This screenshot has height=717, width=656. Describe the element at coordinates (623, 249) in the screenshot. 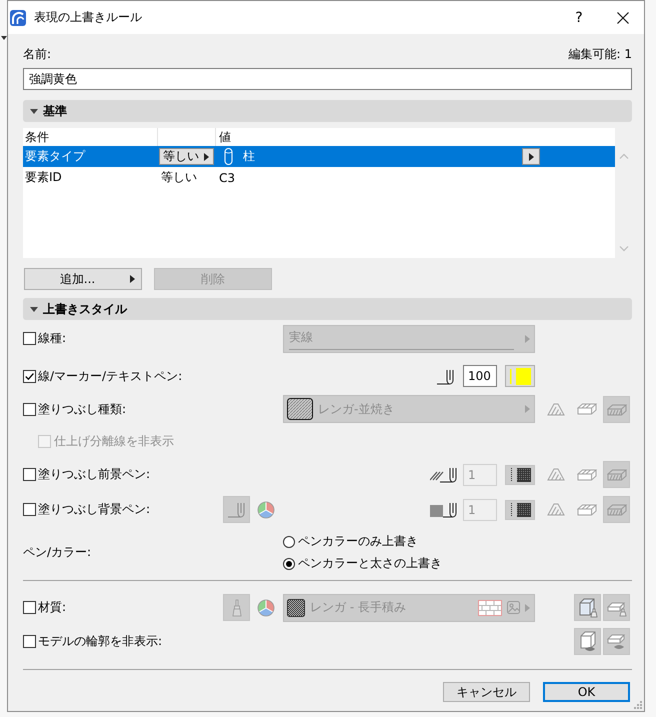

I see `scroll-down-icon` at that location.